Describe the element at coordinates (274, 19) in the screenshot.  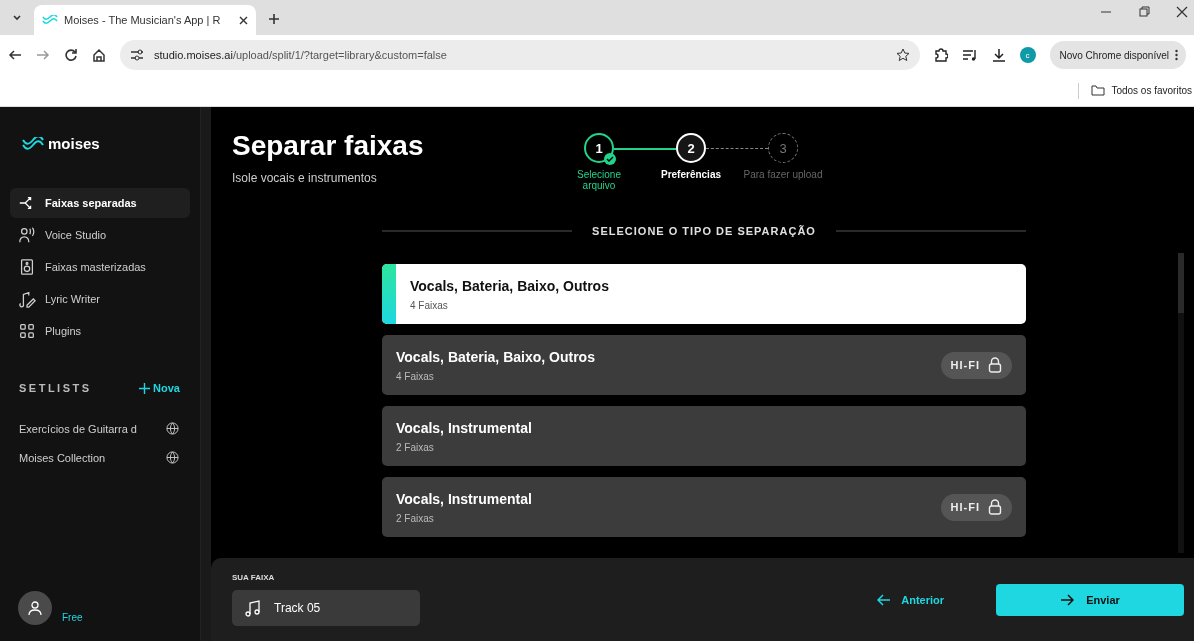
I see `new-tab-icon` at that location.